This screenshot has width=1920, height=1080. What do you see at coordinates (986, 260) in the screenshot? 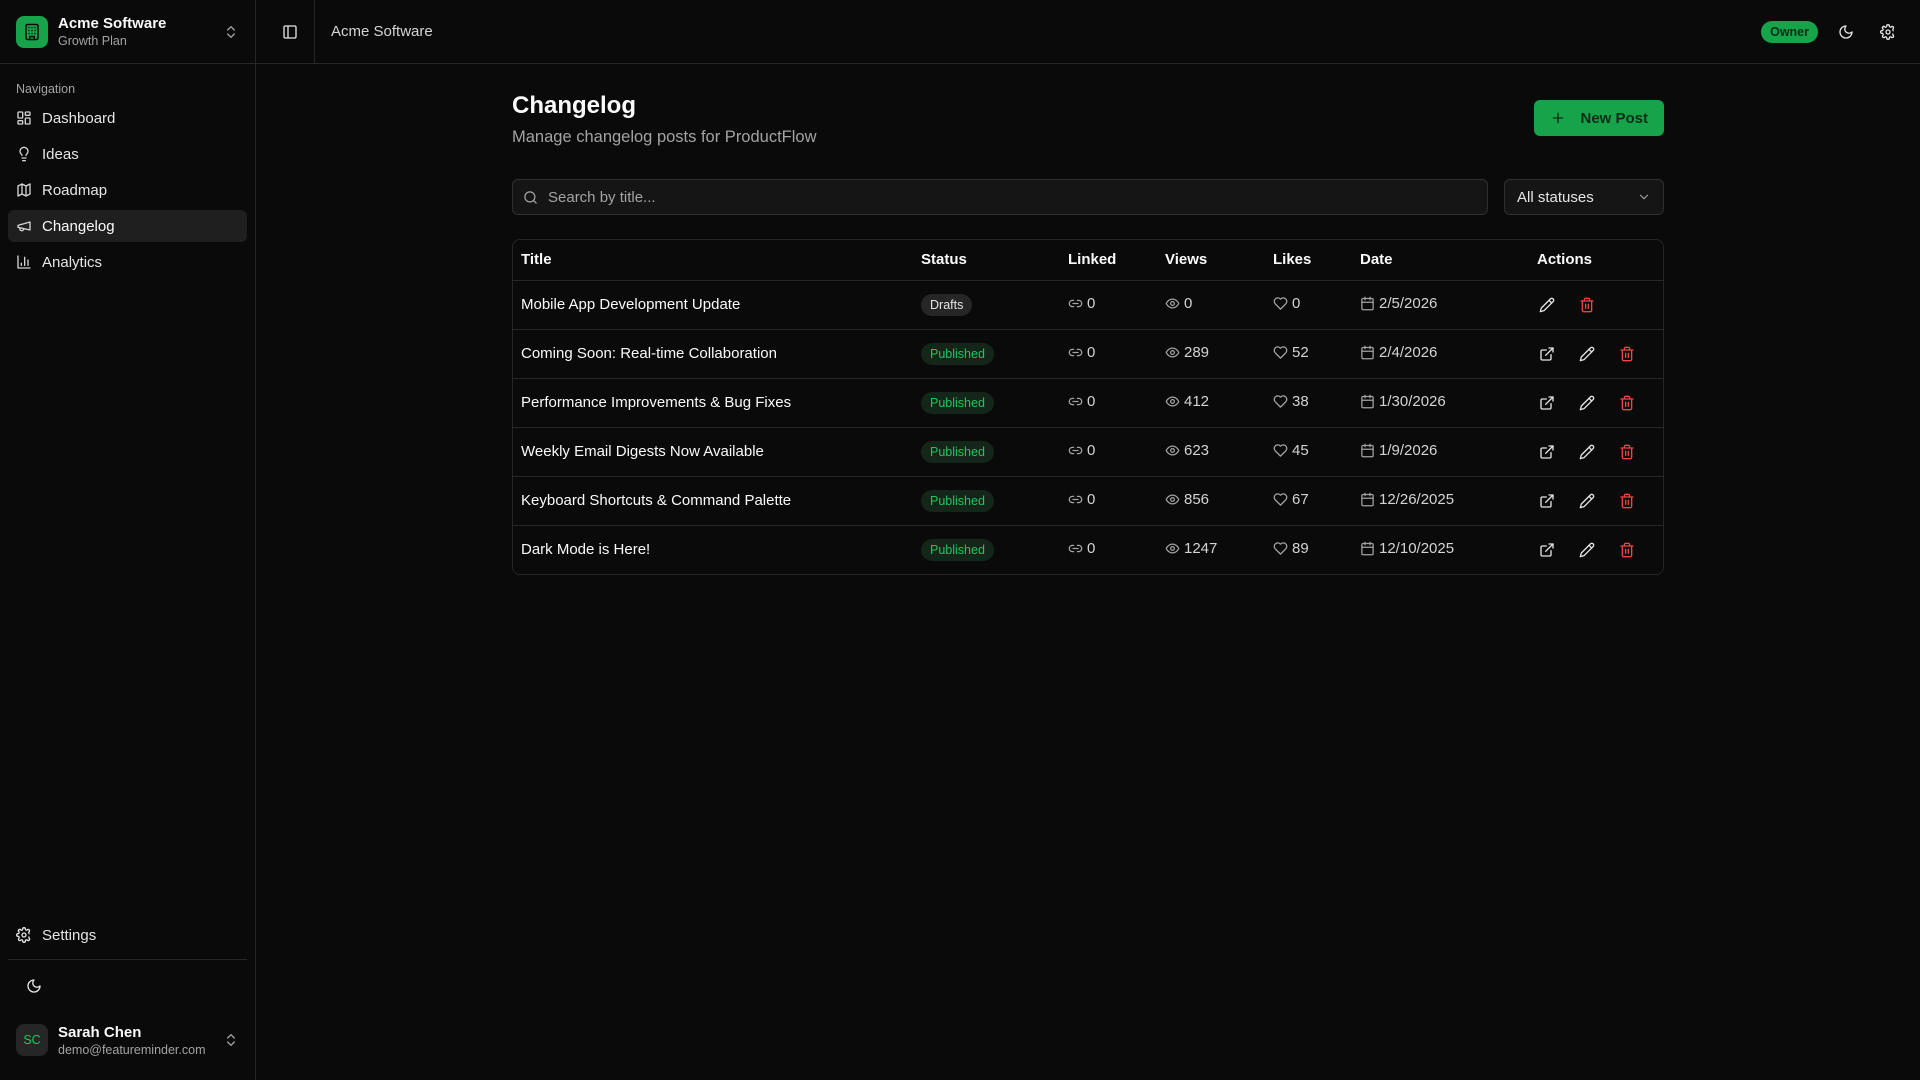
I see `column-header-status: Status` at bounding box center [986, 260].